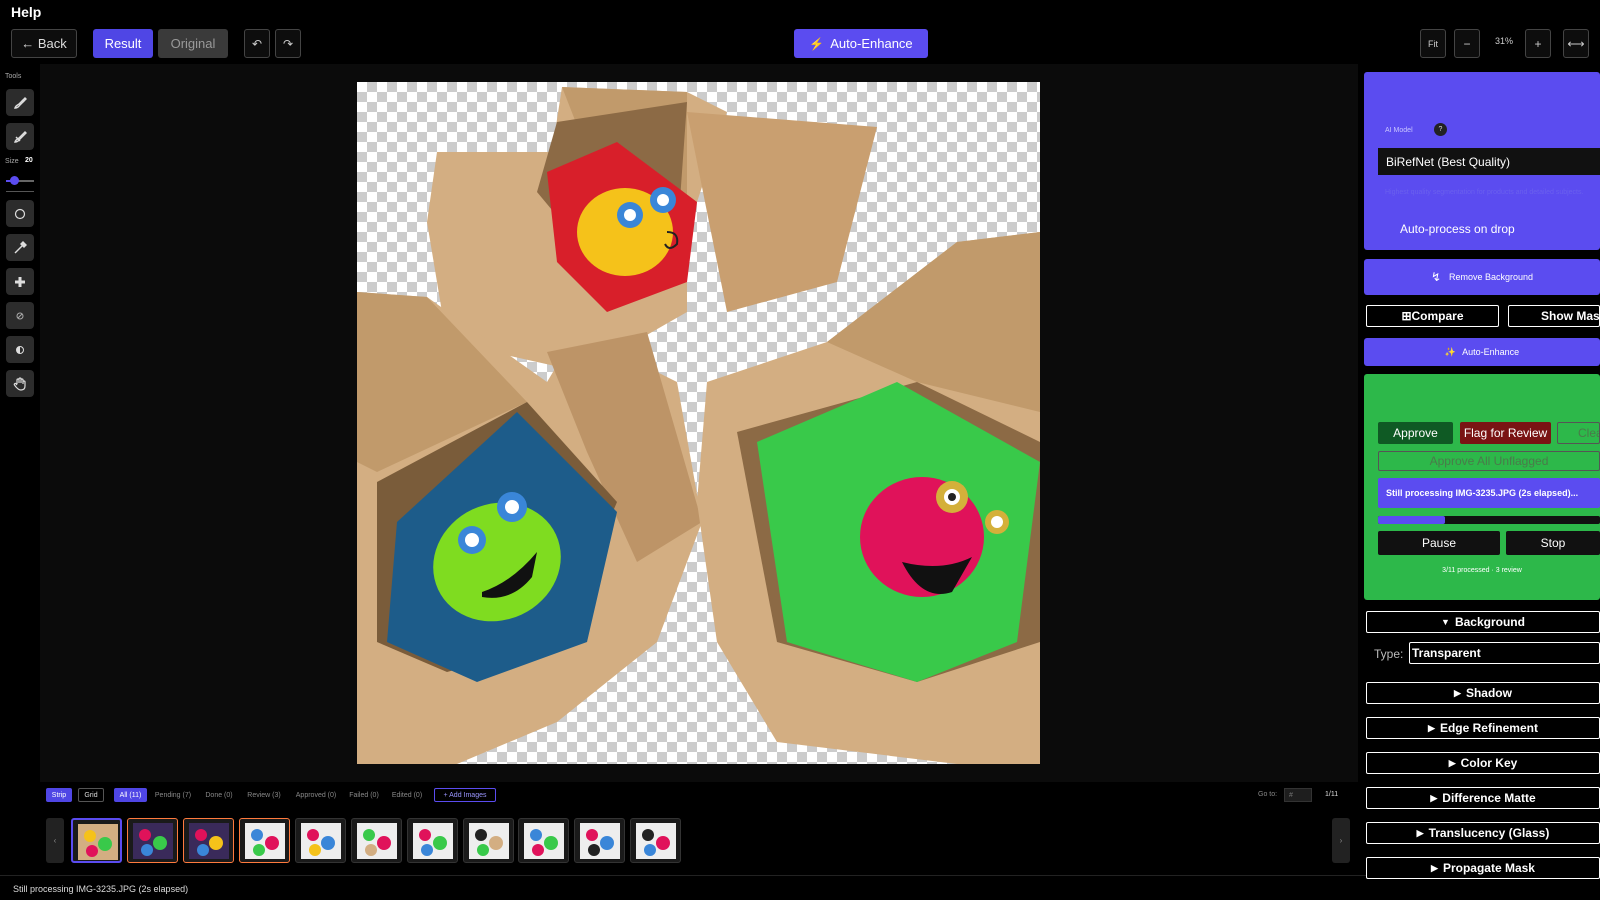  What do you see at coordinates (465, 795) in the screenshot?
I see `add-images-button: + Add Images` at bounding box center [465, 795].